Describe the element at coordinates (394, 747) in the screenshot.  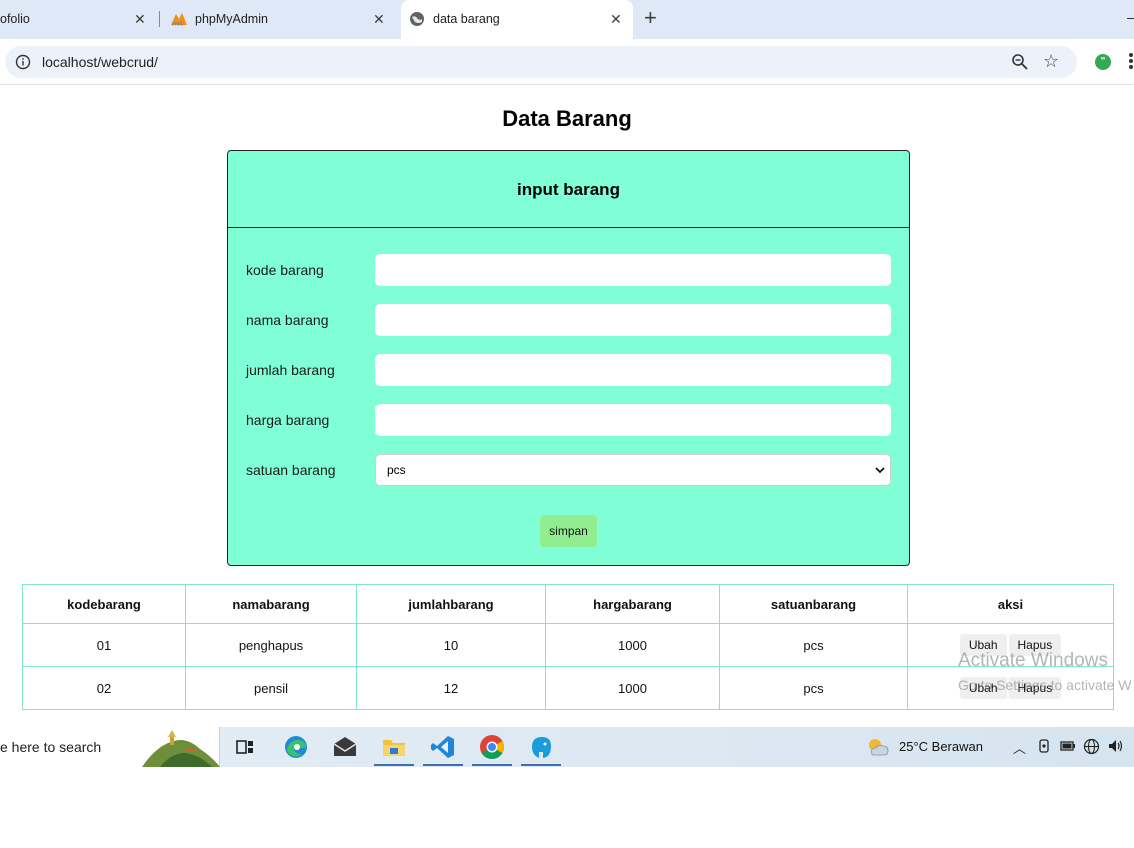
I see `file-explorer-icon` at that location.